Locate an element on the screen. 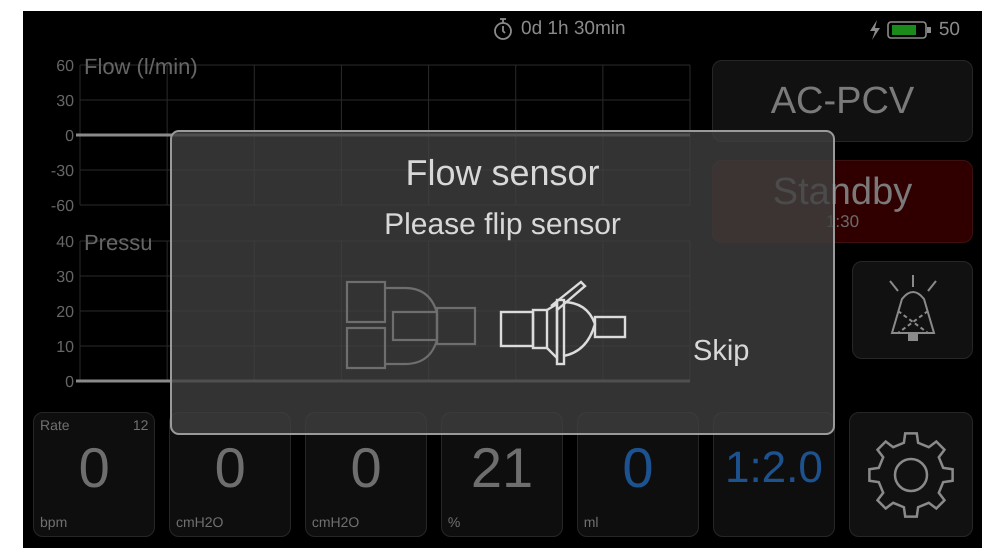  chart-title: Pressu is located at coordinates (118, 243).